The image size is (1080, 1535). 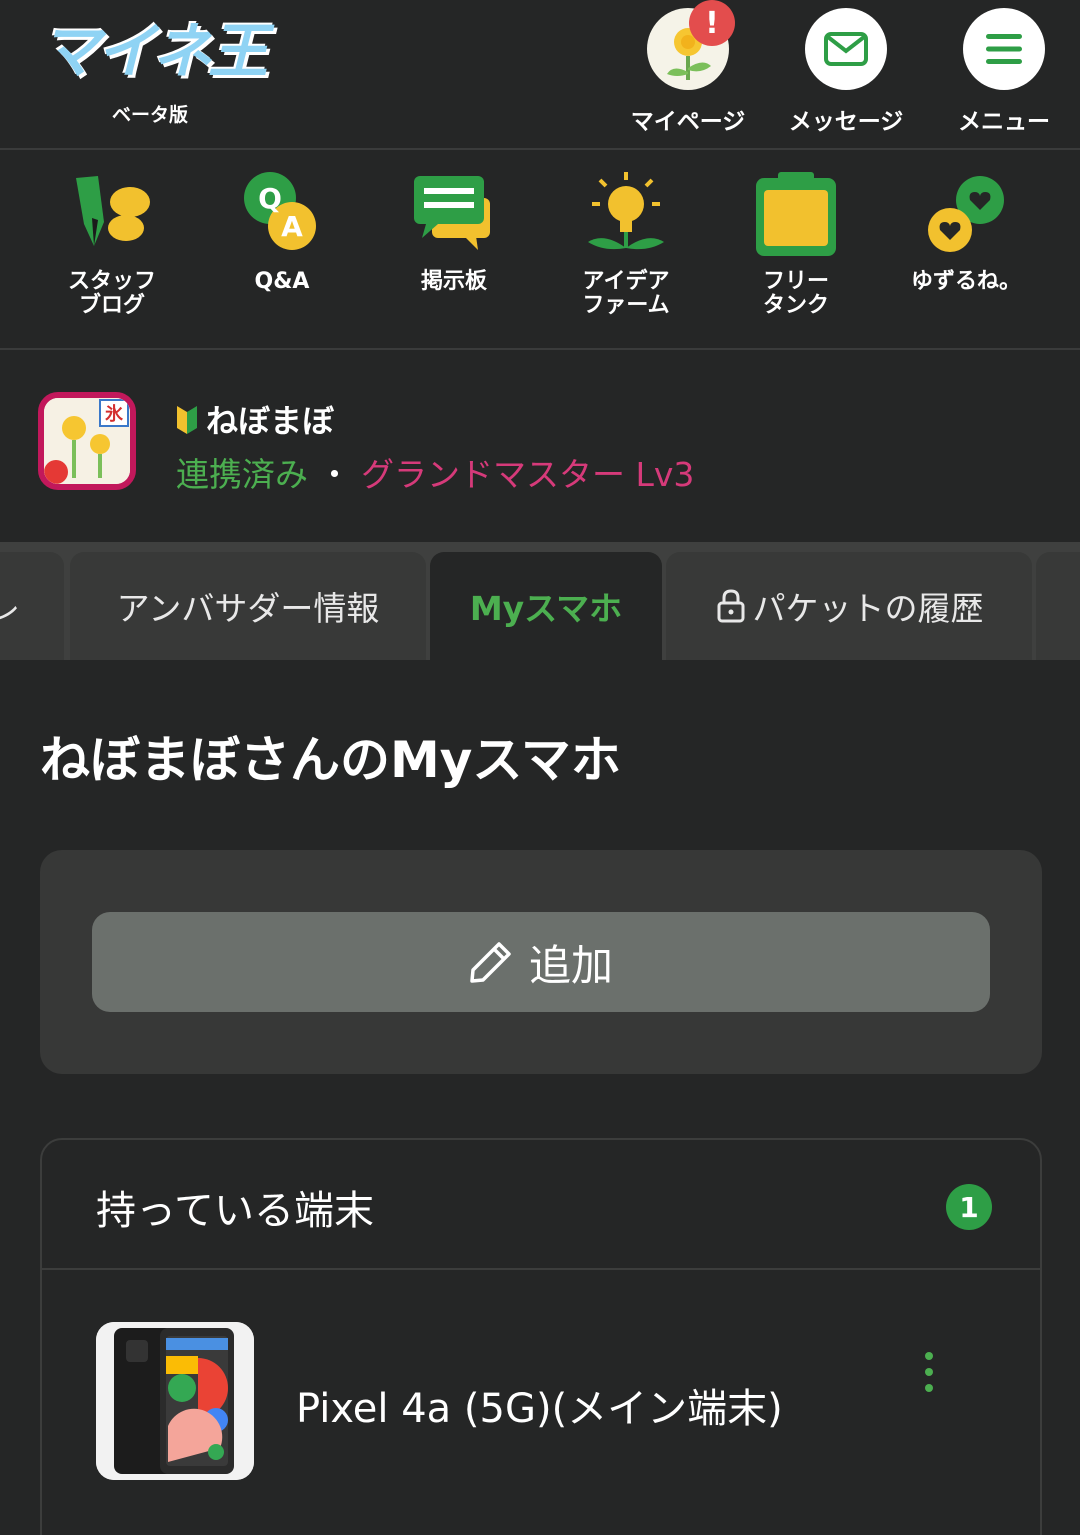 What do you see at coordinates (626, 216) in the screenshot?
I see `lightbulb-sprout-icon` at bounding box center [626, 216].